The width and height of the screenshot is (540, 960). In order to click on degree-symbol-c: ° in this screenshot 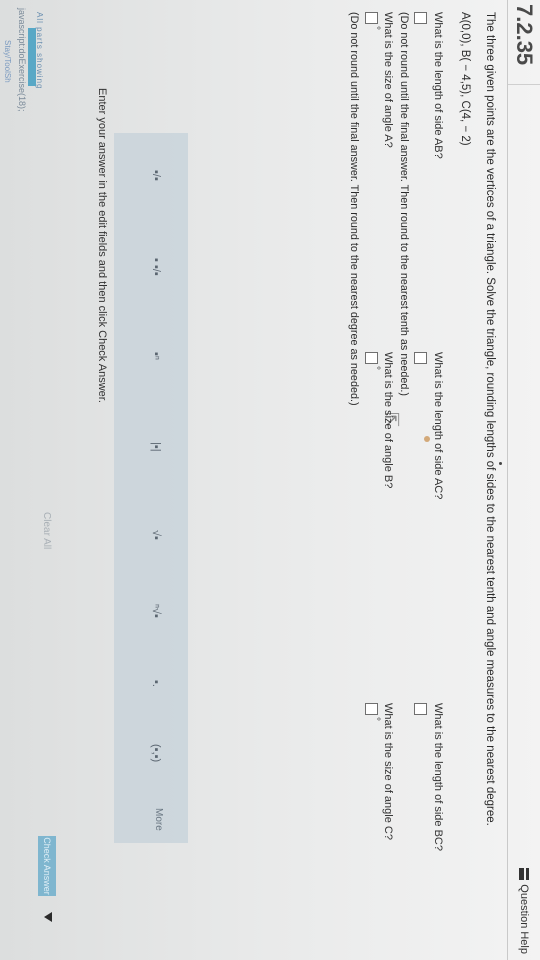, I will do `click(375, 719)`.